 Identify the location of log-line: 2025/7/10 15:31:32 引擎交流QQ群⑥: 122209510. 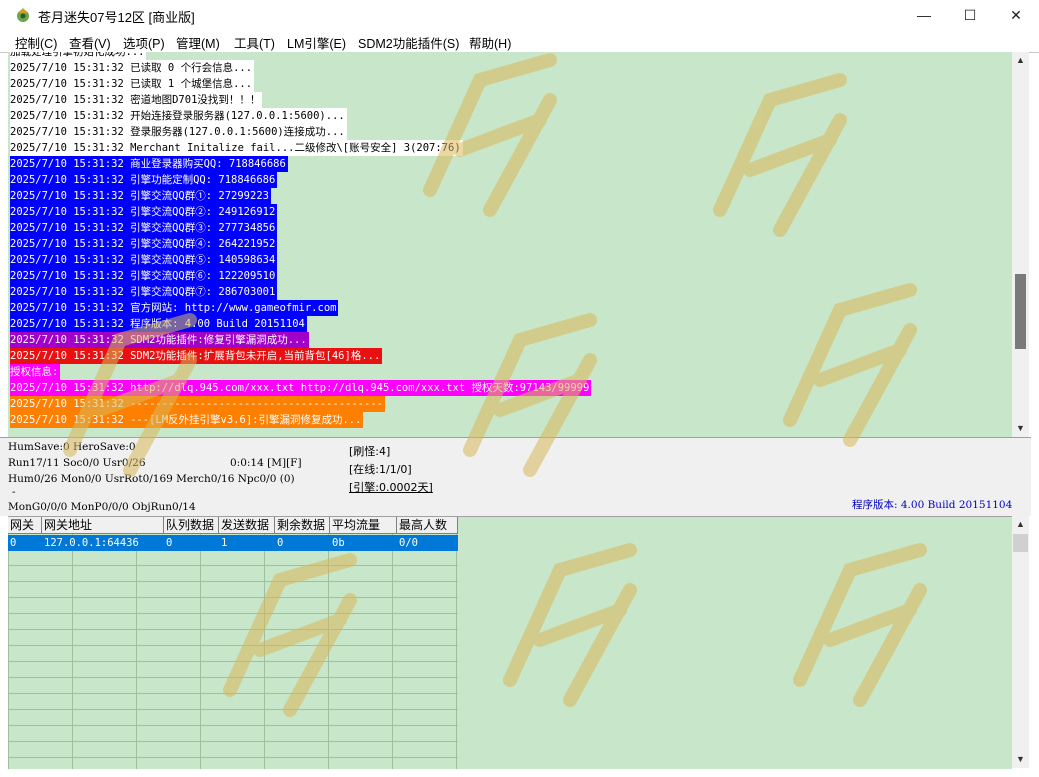
(144, 276).